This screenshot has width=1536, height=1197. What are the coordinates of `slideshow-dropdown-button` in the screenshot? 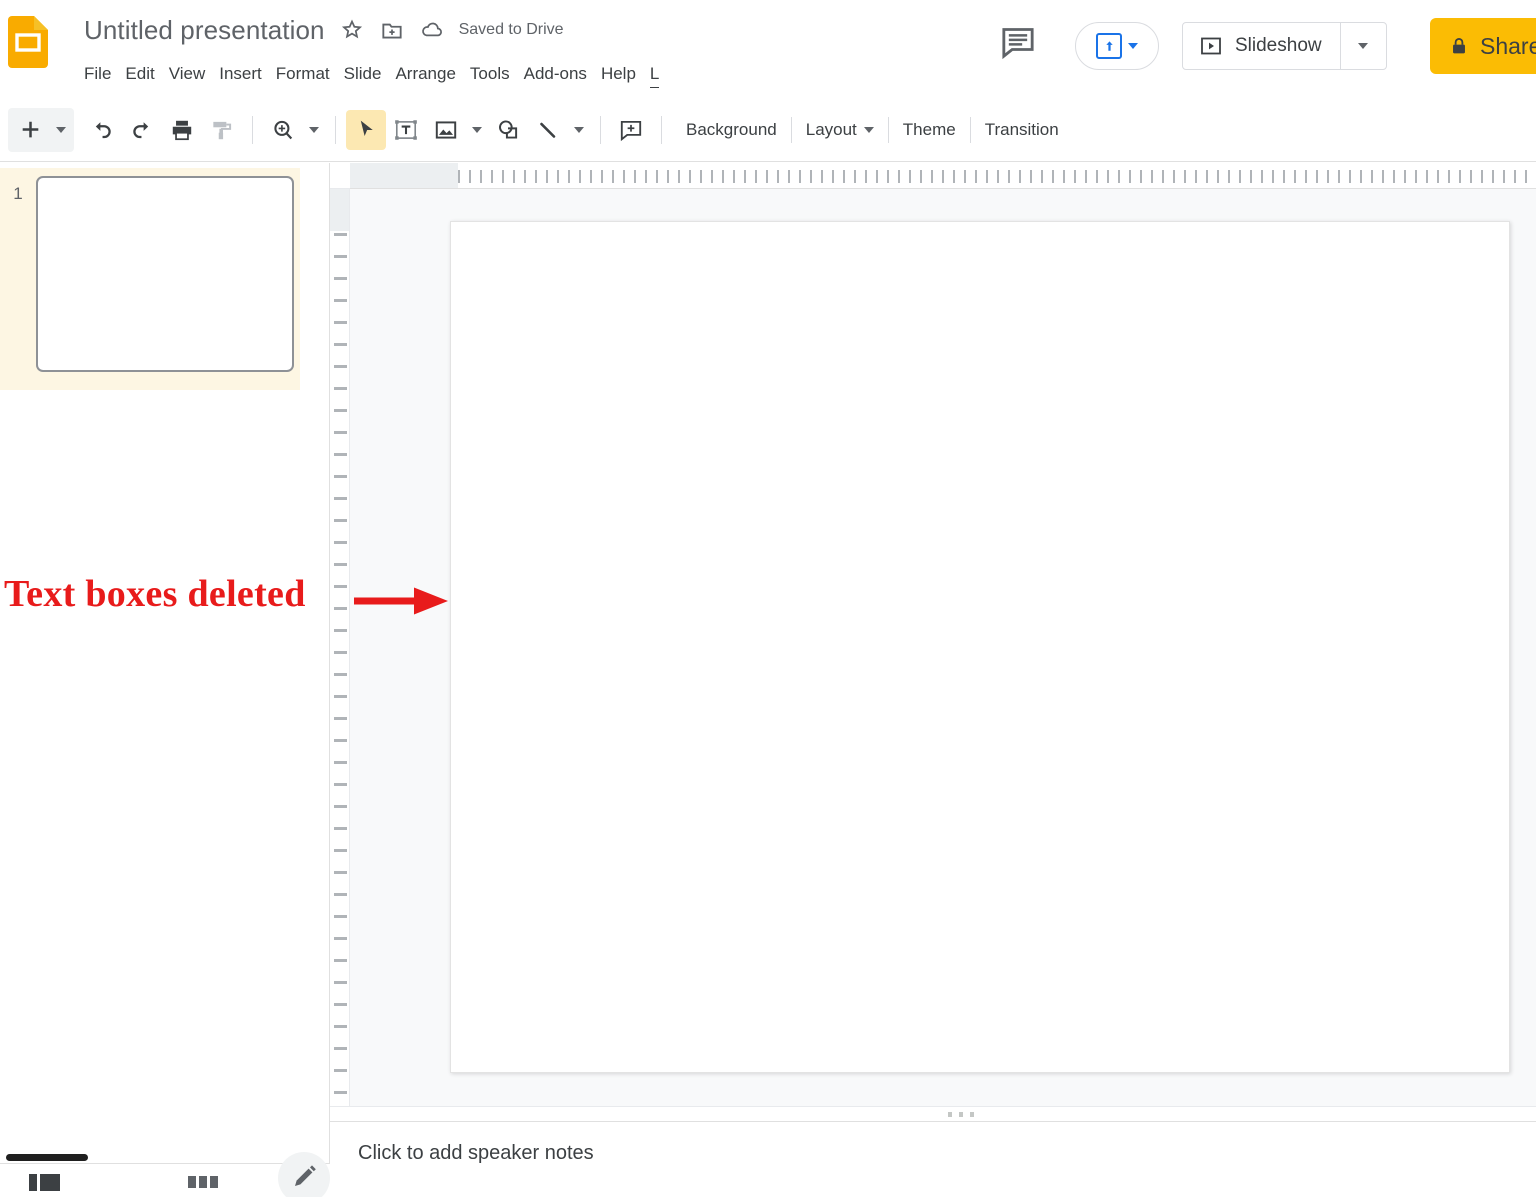 It's located at (1362, 46).